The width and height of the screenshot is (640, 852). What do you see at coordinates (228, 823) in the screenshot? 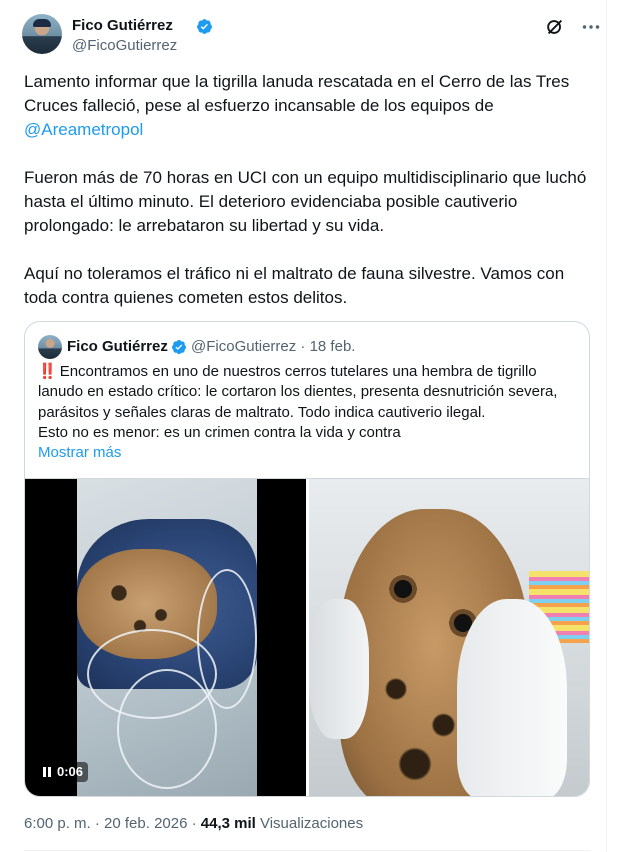
I see `views-count: 44,3 mil` at bounding box center [228, 823].